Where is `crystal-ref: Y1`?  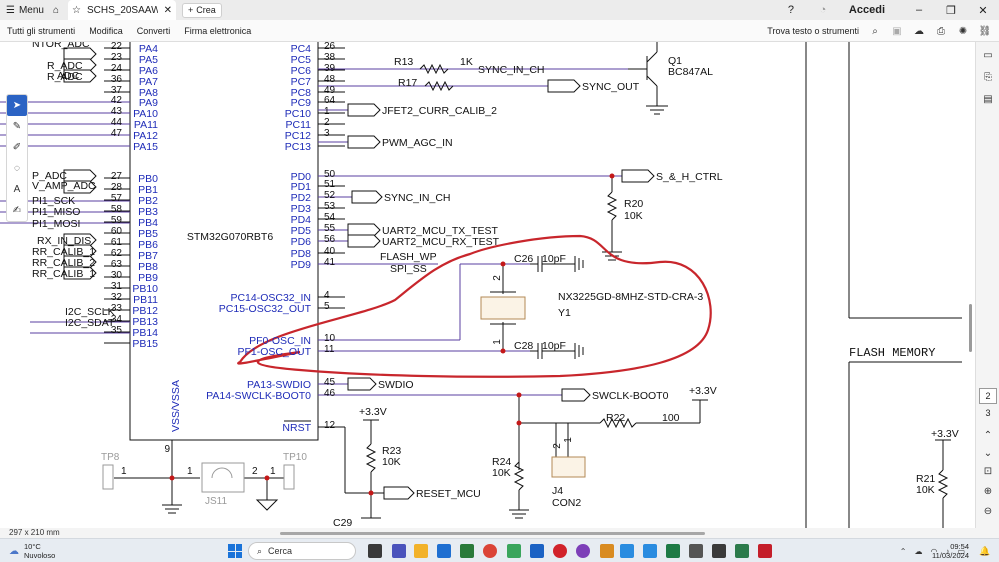
crystal-ref: Y1 is located at coordinates (564, 313).